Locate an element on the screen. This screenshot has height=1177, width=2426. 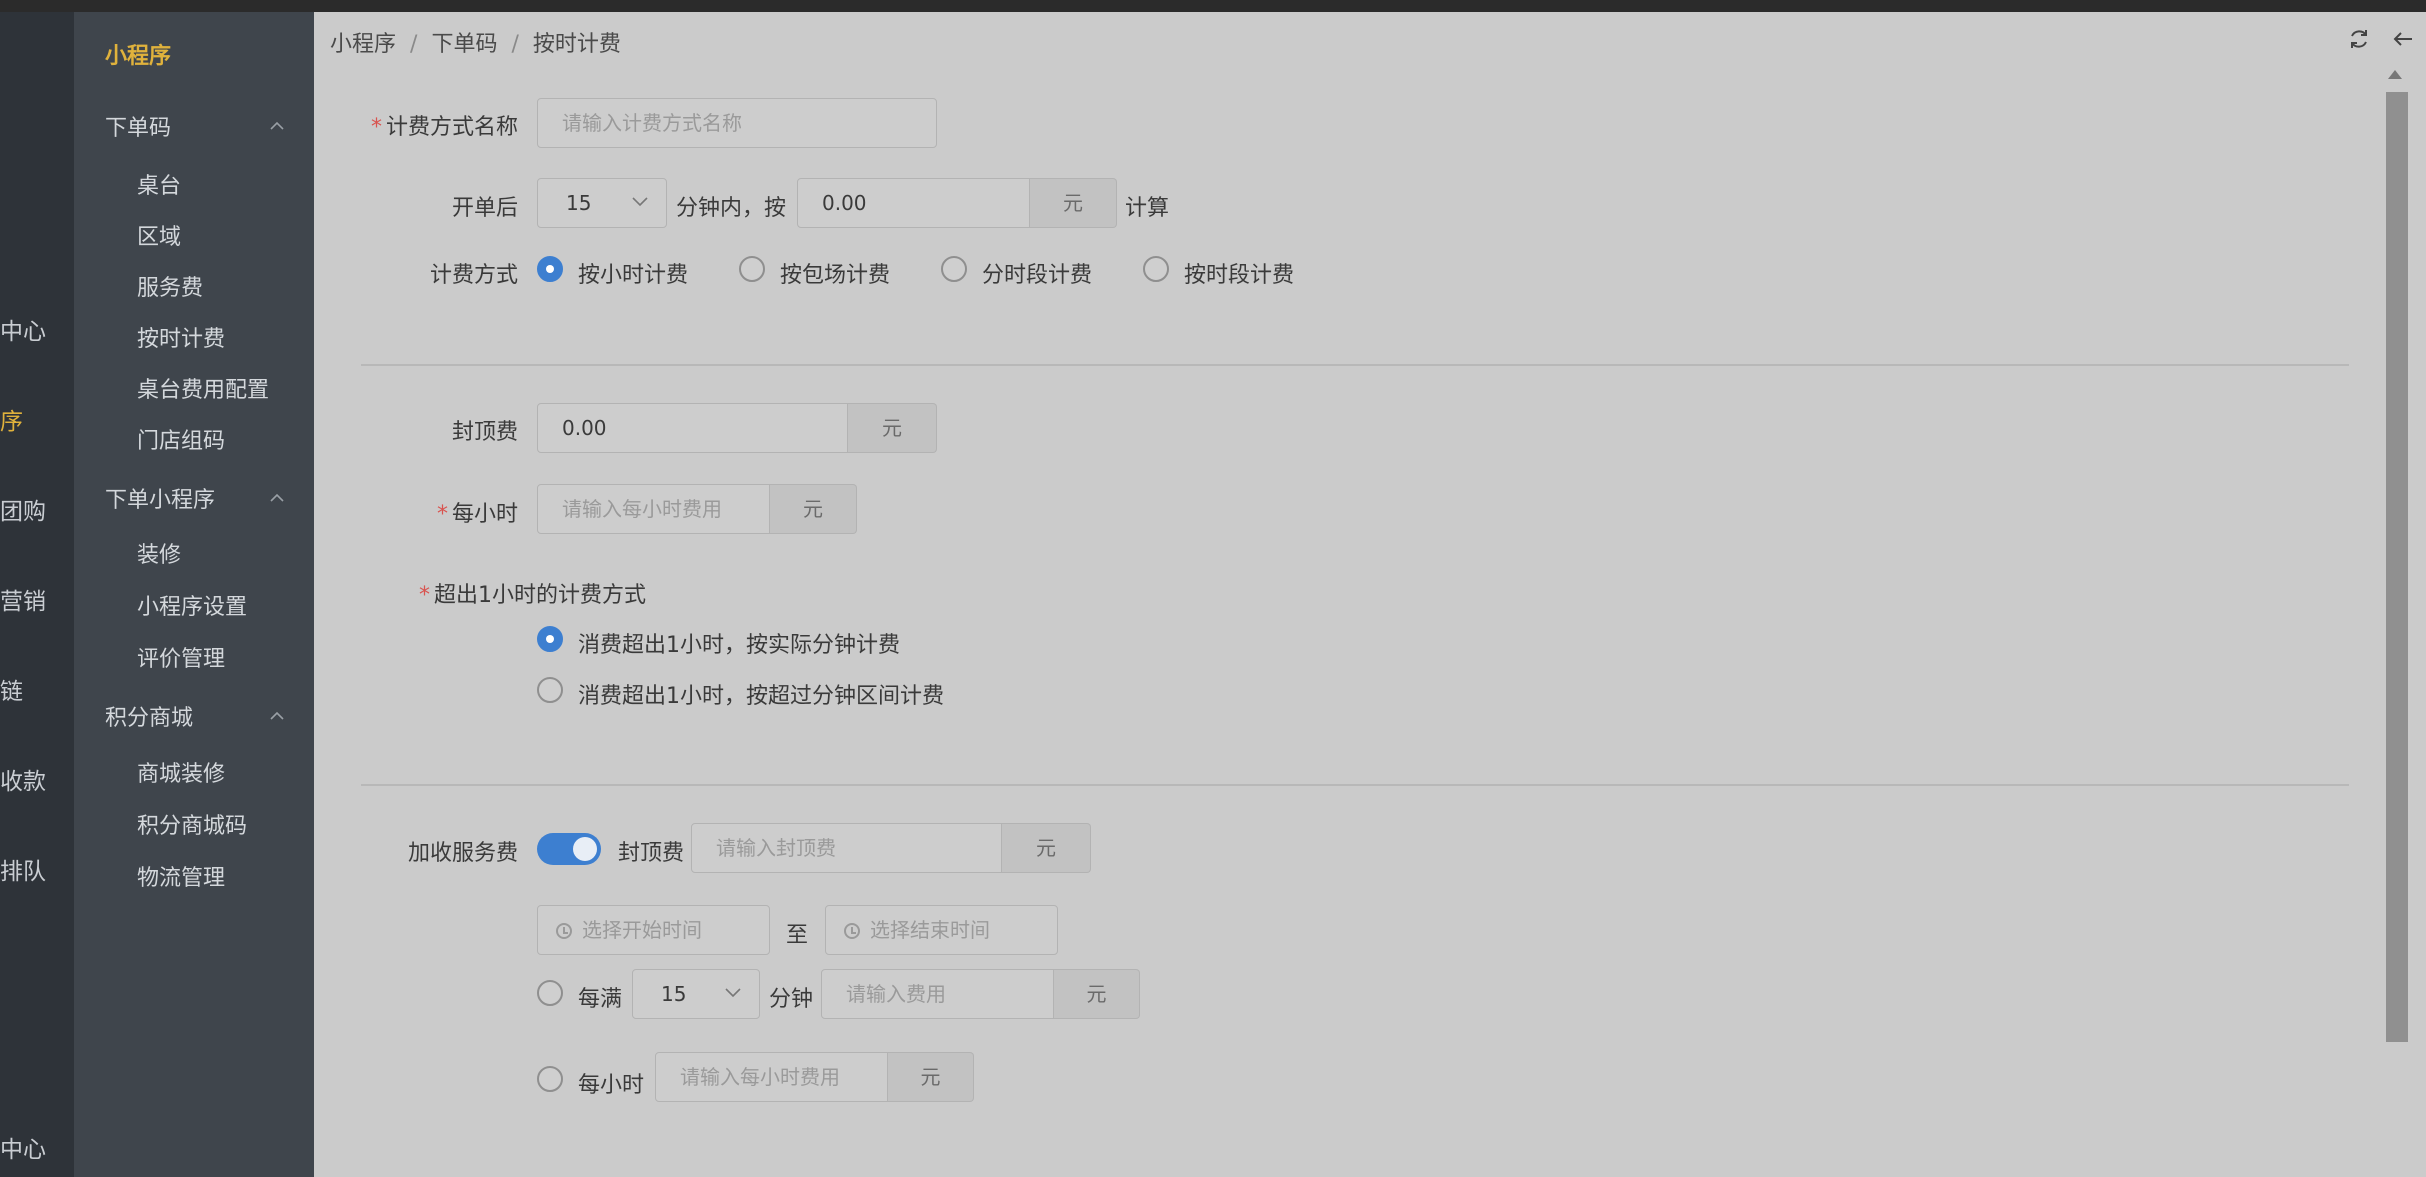
hourly-fee-input: 请输入每小时费用 is located at coordinates (653, 509).